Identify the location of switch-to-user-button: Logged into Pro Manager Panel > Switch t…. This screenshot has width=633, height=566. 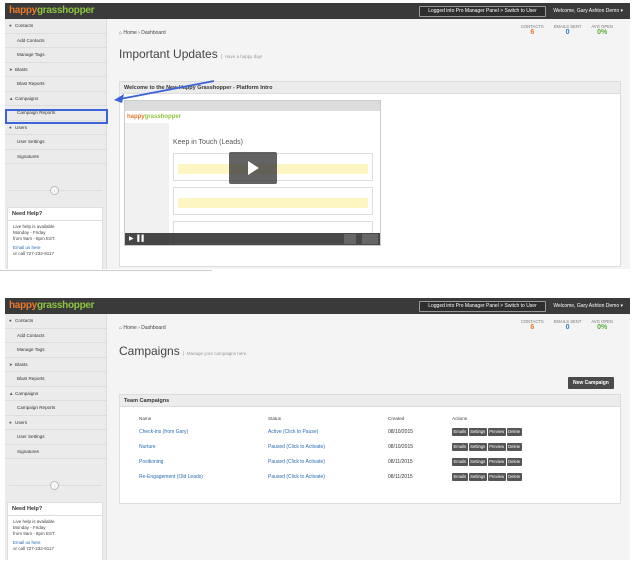
(482, 306).